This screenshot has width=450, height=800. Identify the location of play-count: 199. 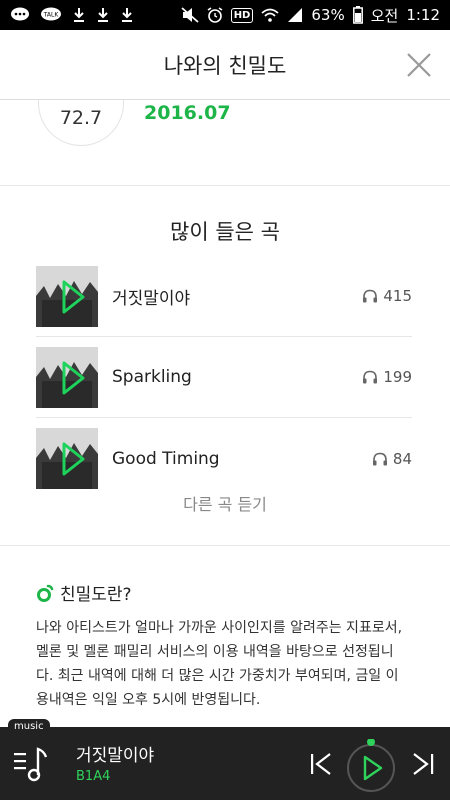
(387, 377).